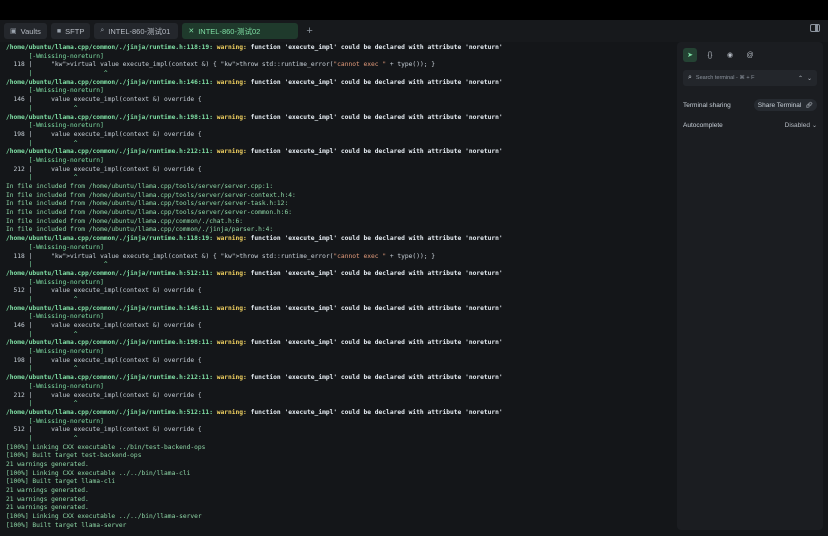 The height and width of the screenshot is (536, 828). What do you see at coordinates (66, 525) in the screenshot?
I see `terminal-line: [100%] Built target llama-server` at bounding box center [66, 525].